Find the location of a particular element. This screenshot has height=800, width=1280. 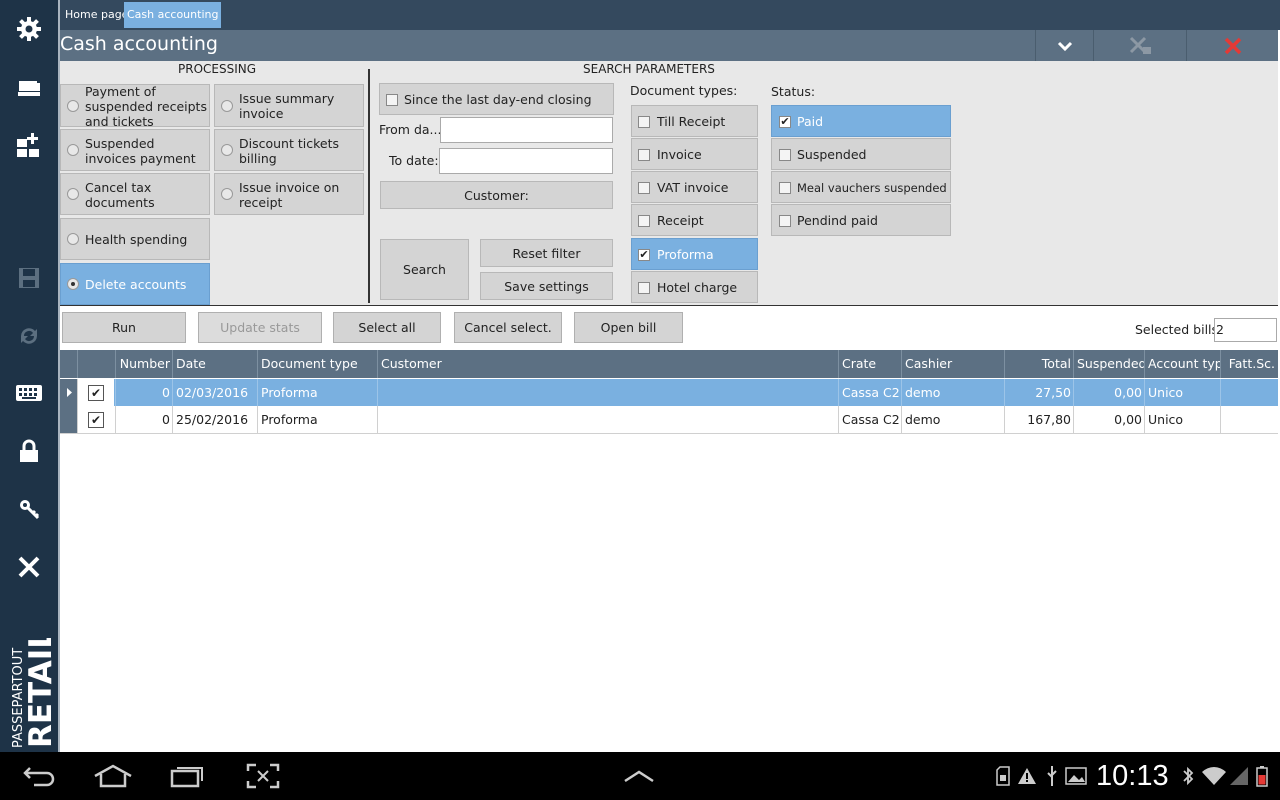

run-button: Run is located at coordinates (124, 327).